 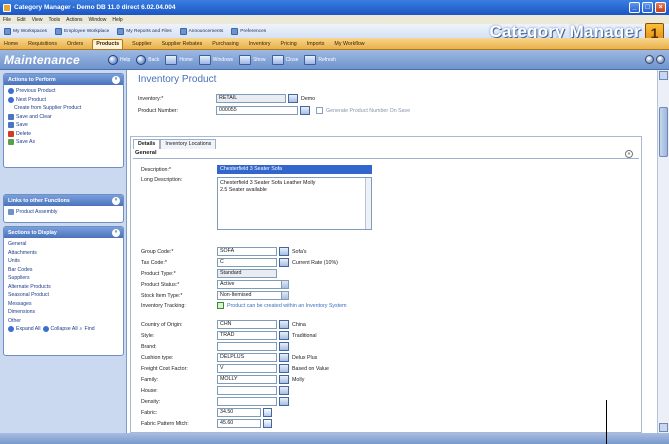 What do you see at coordinates (63, 212) in the screenshot?
I see `link-product-assembly: Product Assembly` at bounding box center [63, 212].